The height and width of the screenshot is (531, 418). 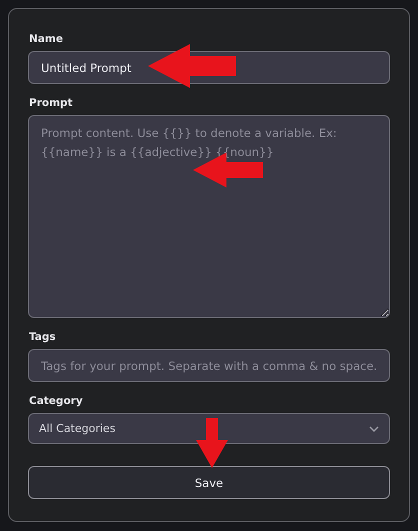 I want to click on text-field: Tags for your prompt. Separate with a comma & no space., so click(x=209, y=365).